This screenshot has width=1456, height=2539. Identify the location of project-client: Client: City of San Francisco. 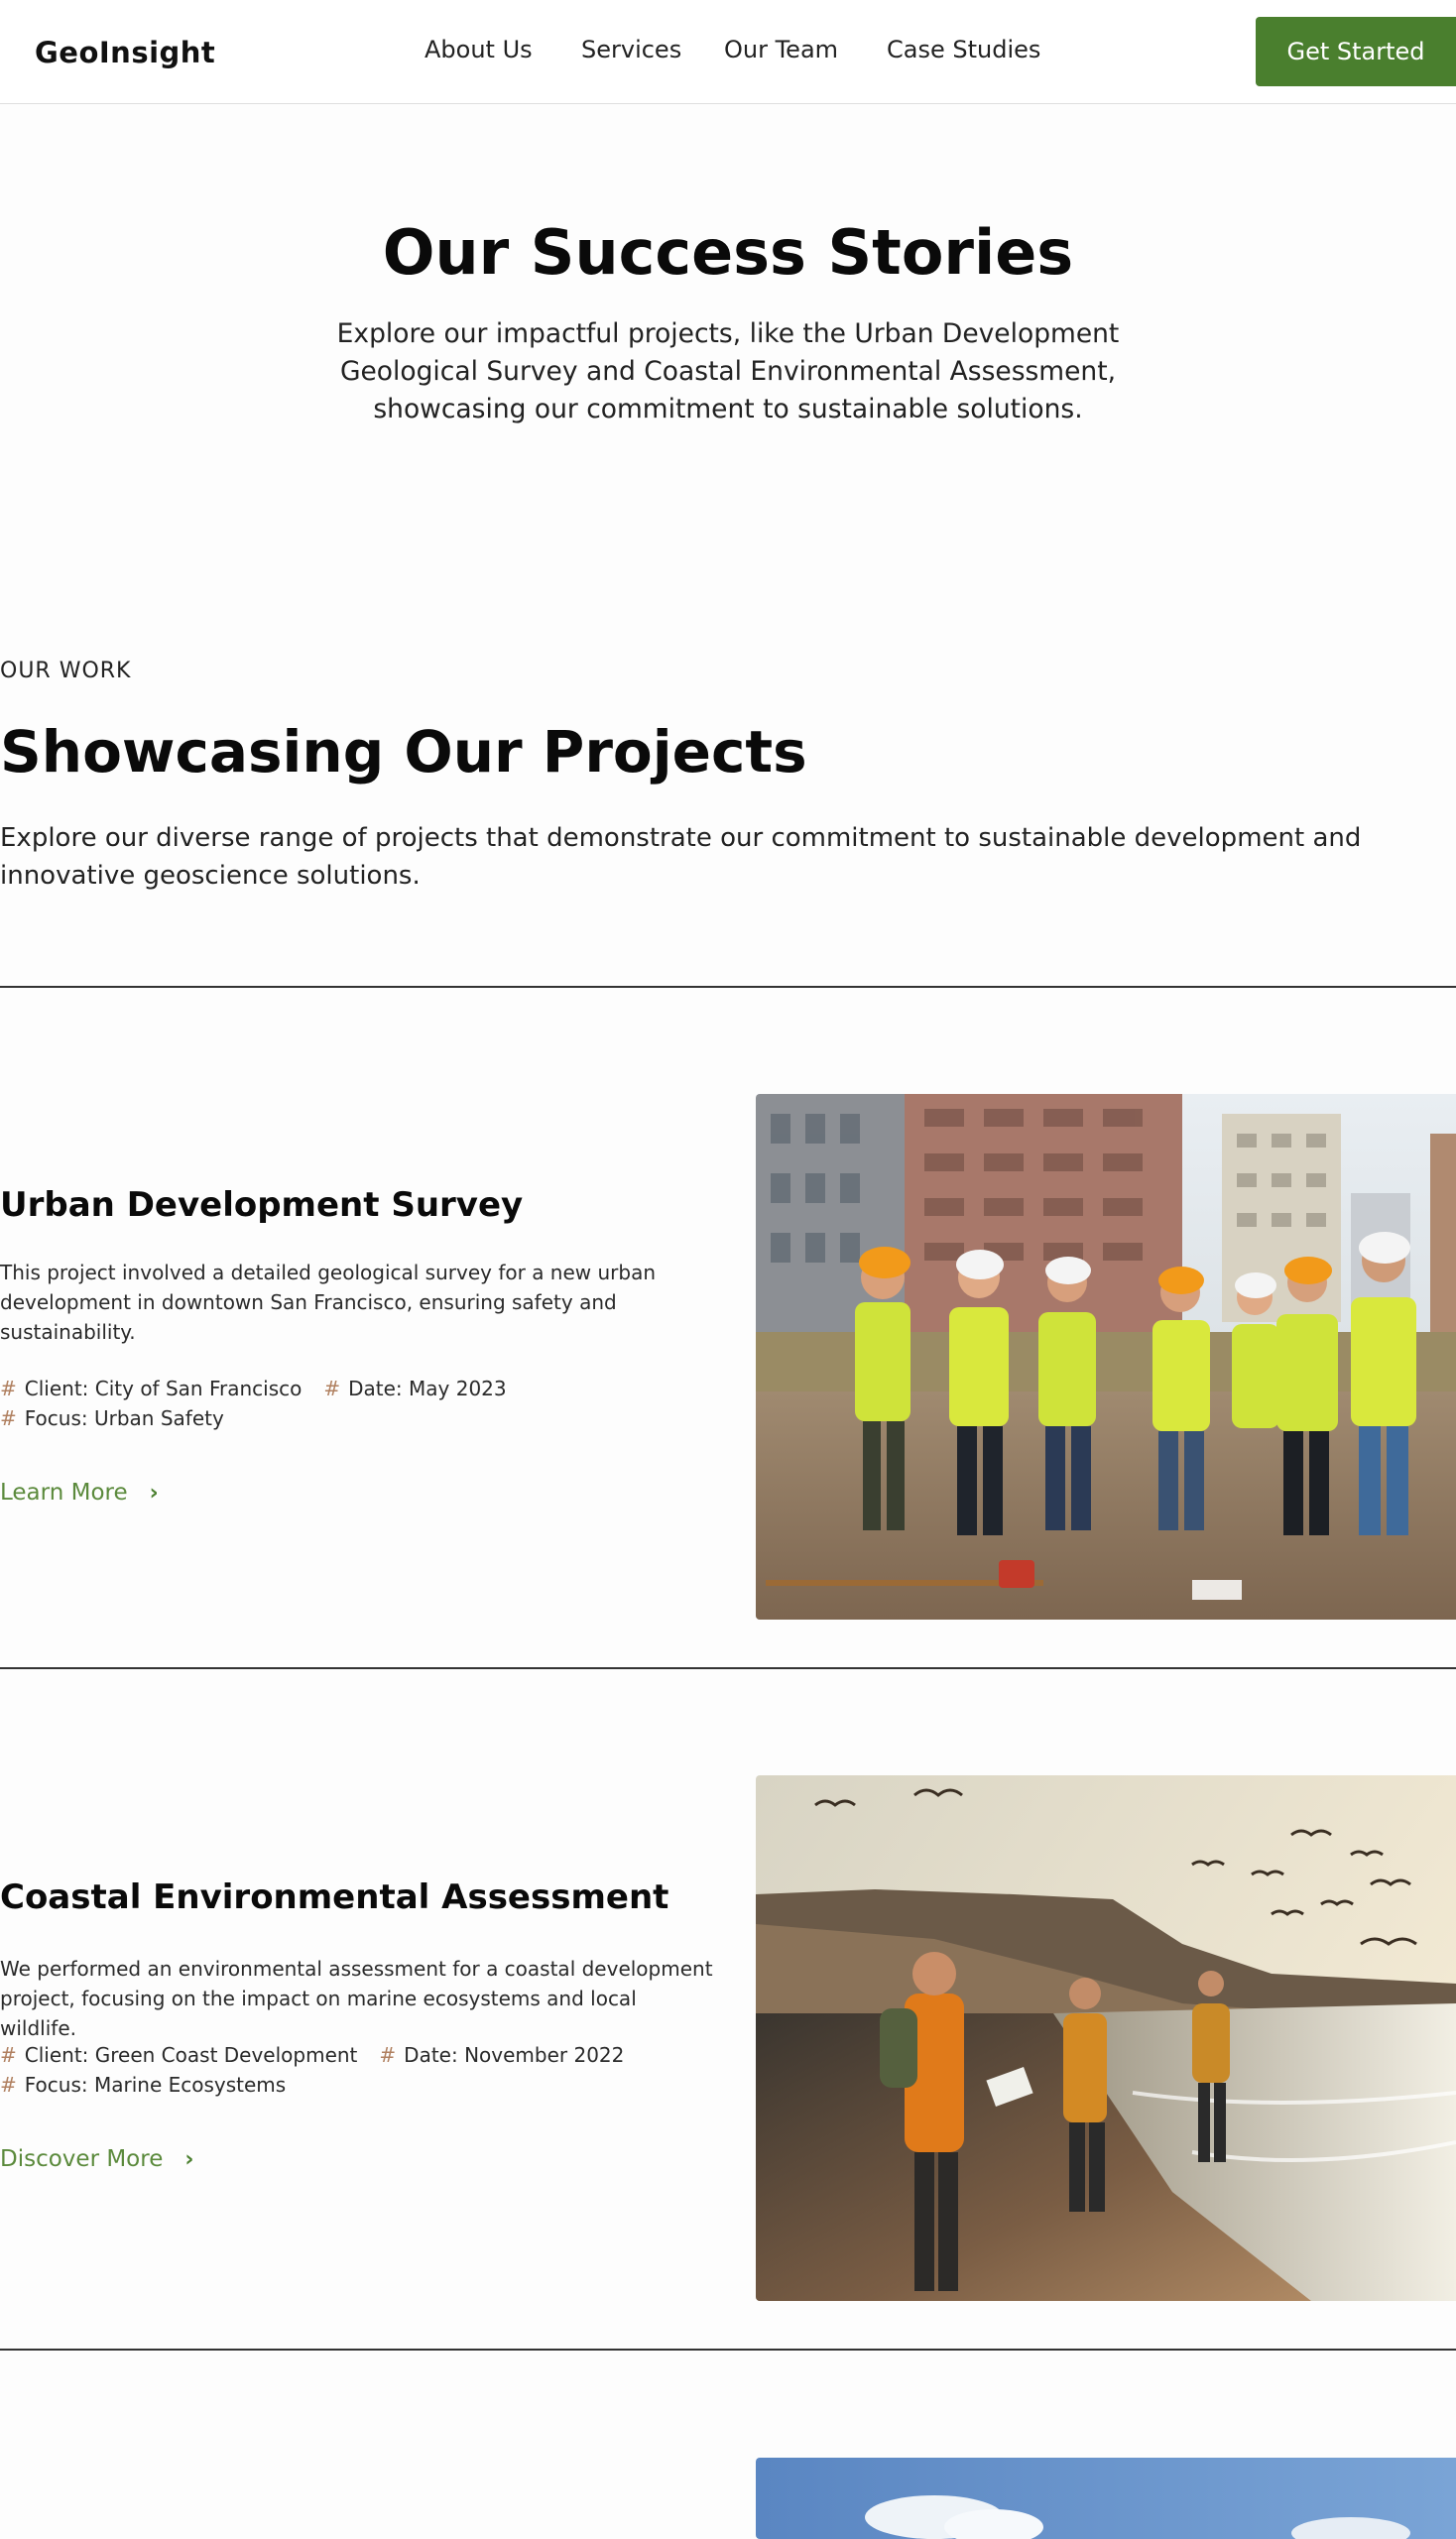
(163, 1389).